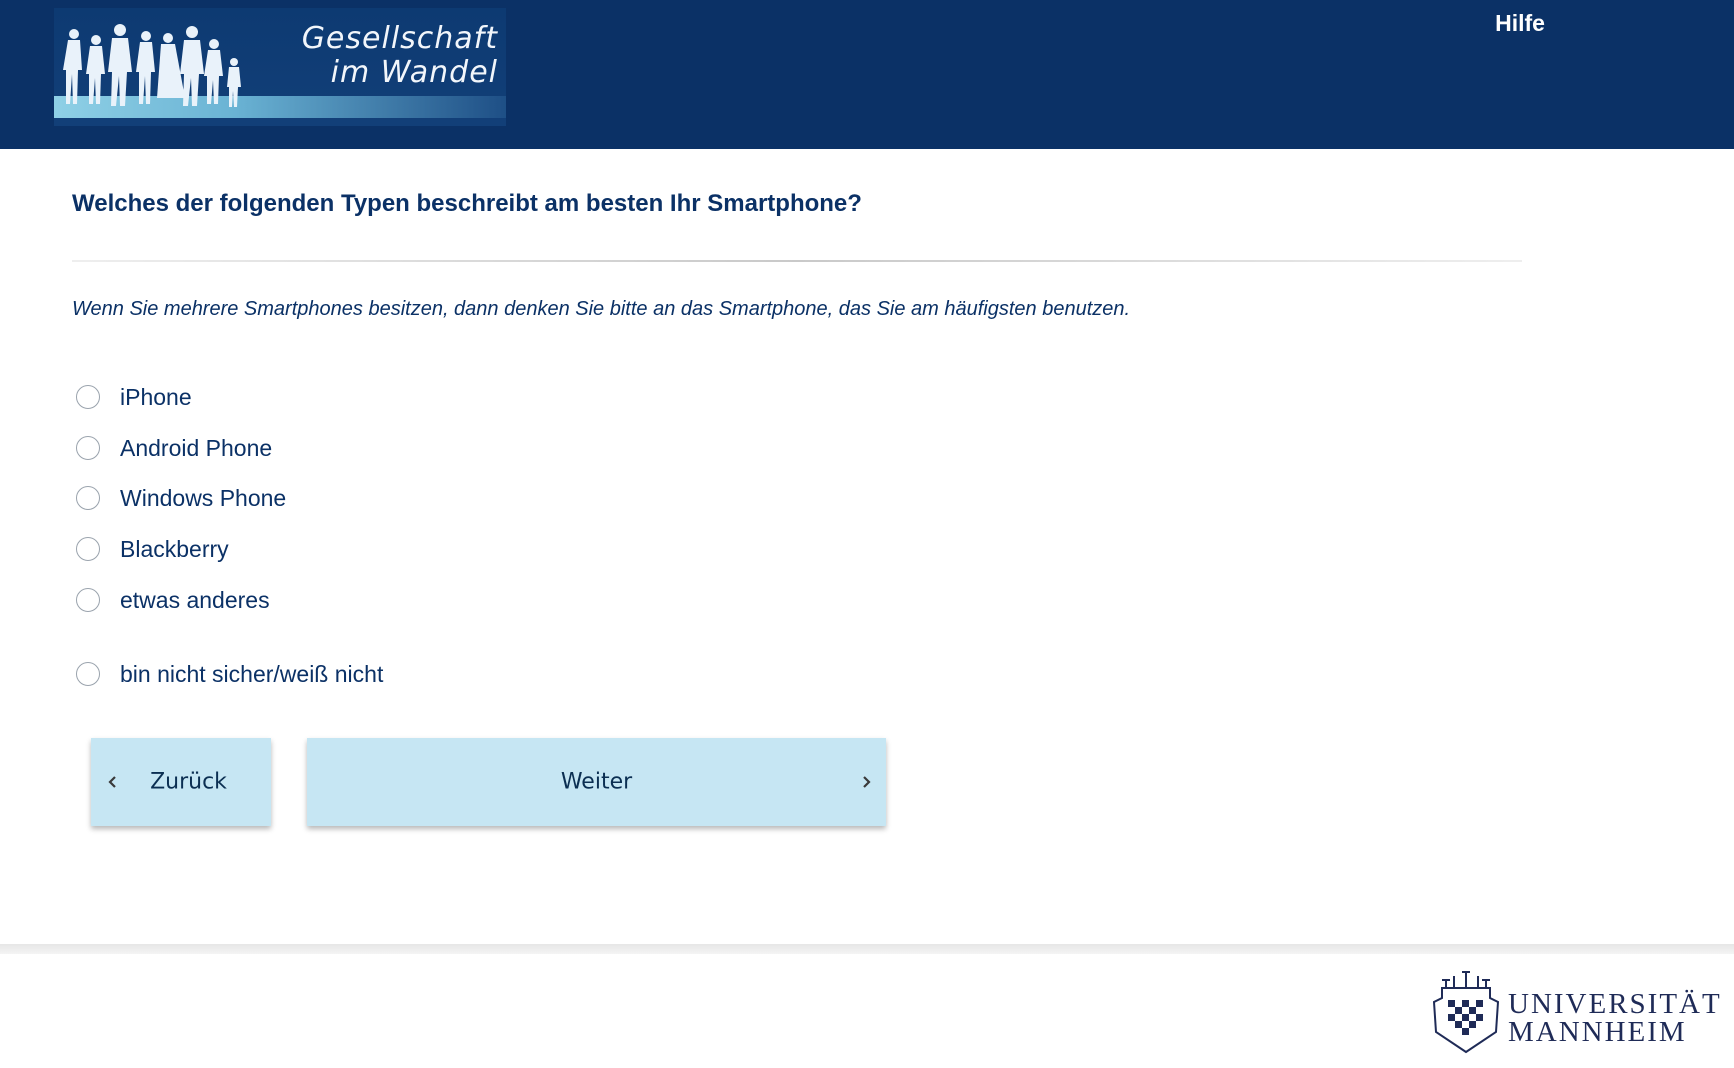  What do you see at coordinates (867, 74) in the screenshot?
I see `header-bar: Gesellschaft im Wandel Hilfe` at bounding box center [867, 74].